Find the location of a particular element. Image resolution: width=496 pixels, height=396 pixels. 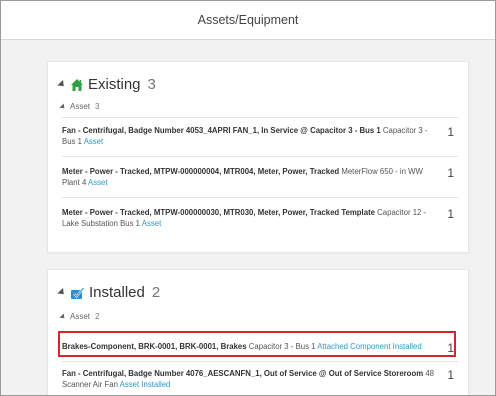

existing-asset-group: Asset 3 is located at coordinates (79, 106).